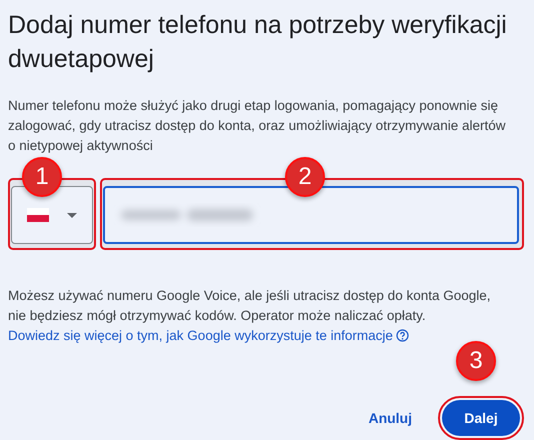  I want to click on flag-icon, so click(38, 215).